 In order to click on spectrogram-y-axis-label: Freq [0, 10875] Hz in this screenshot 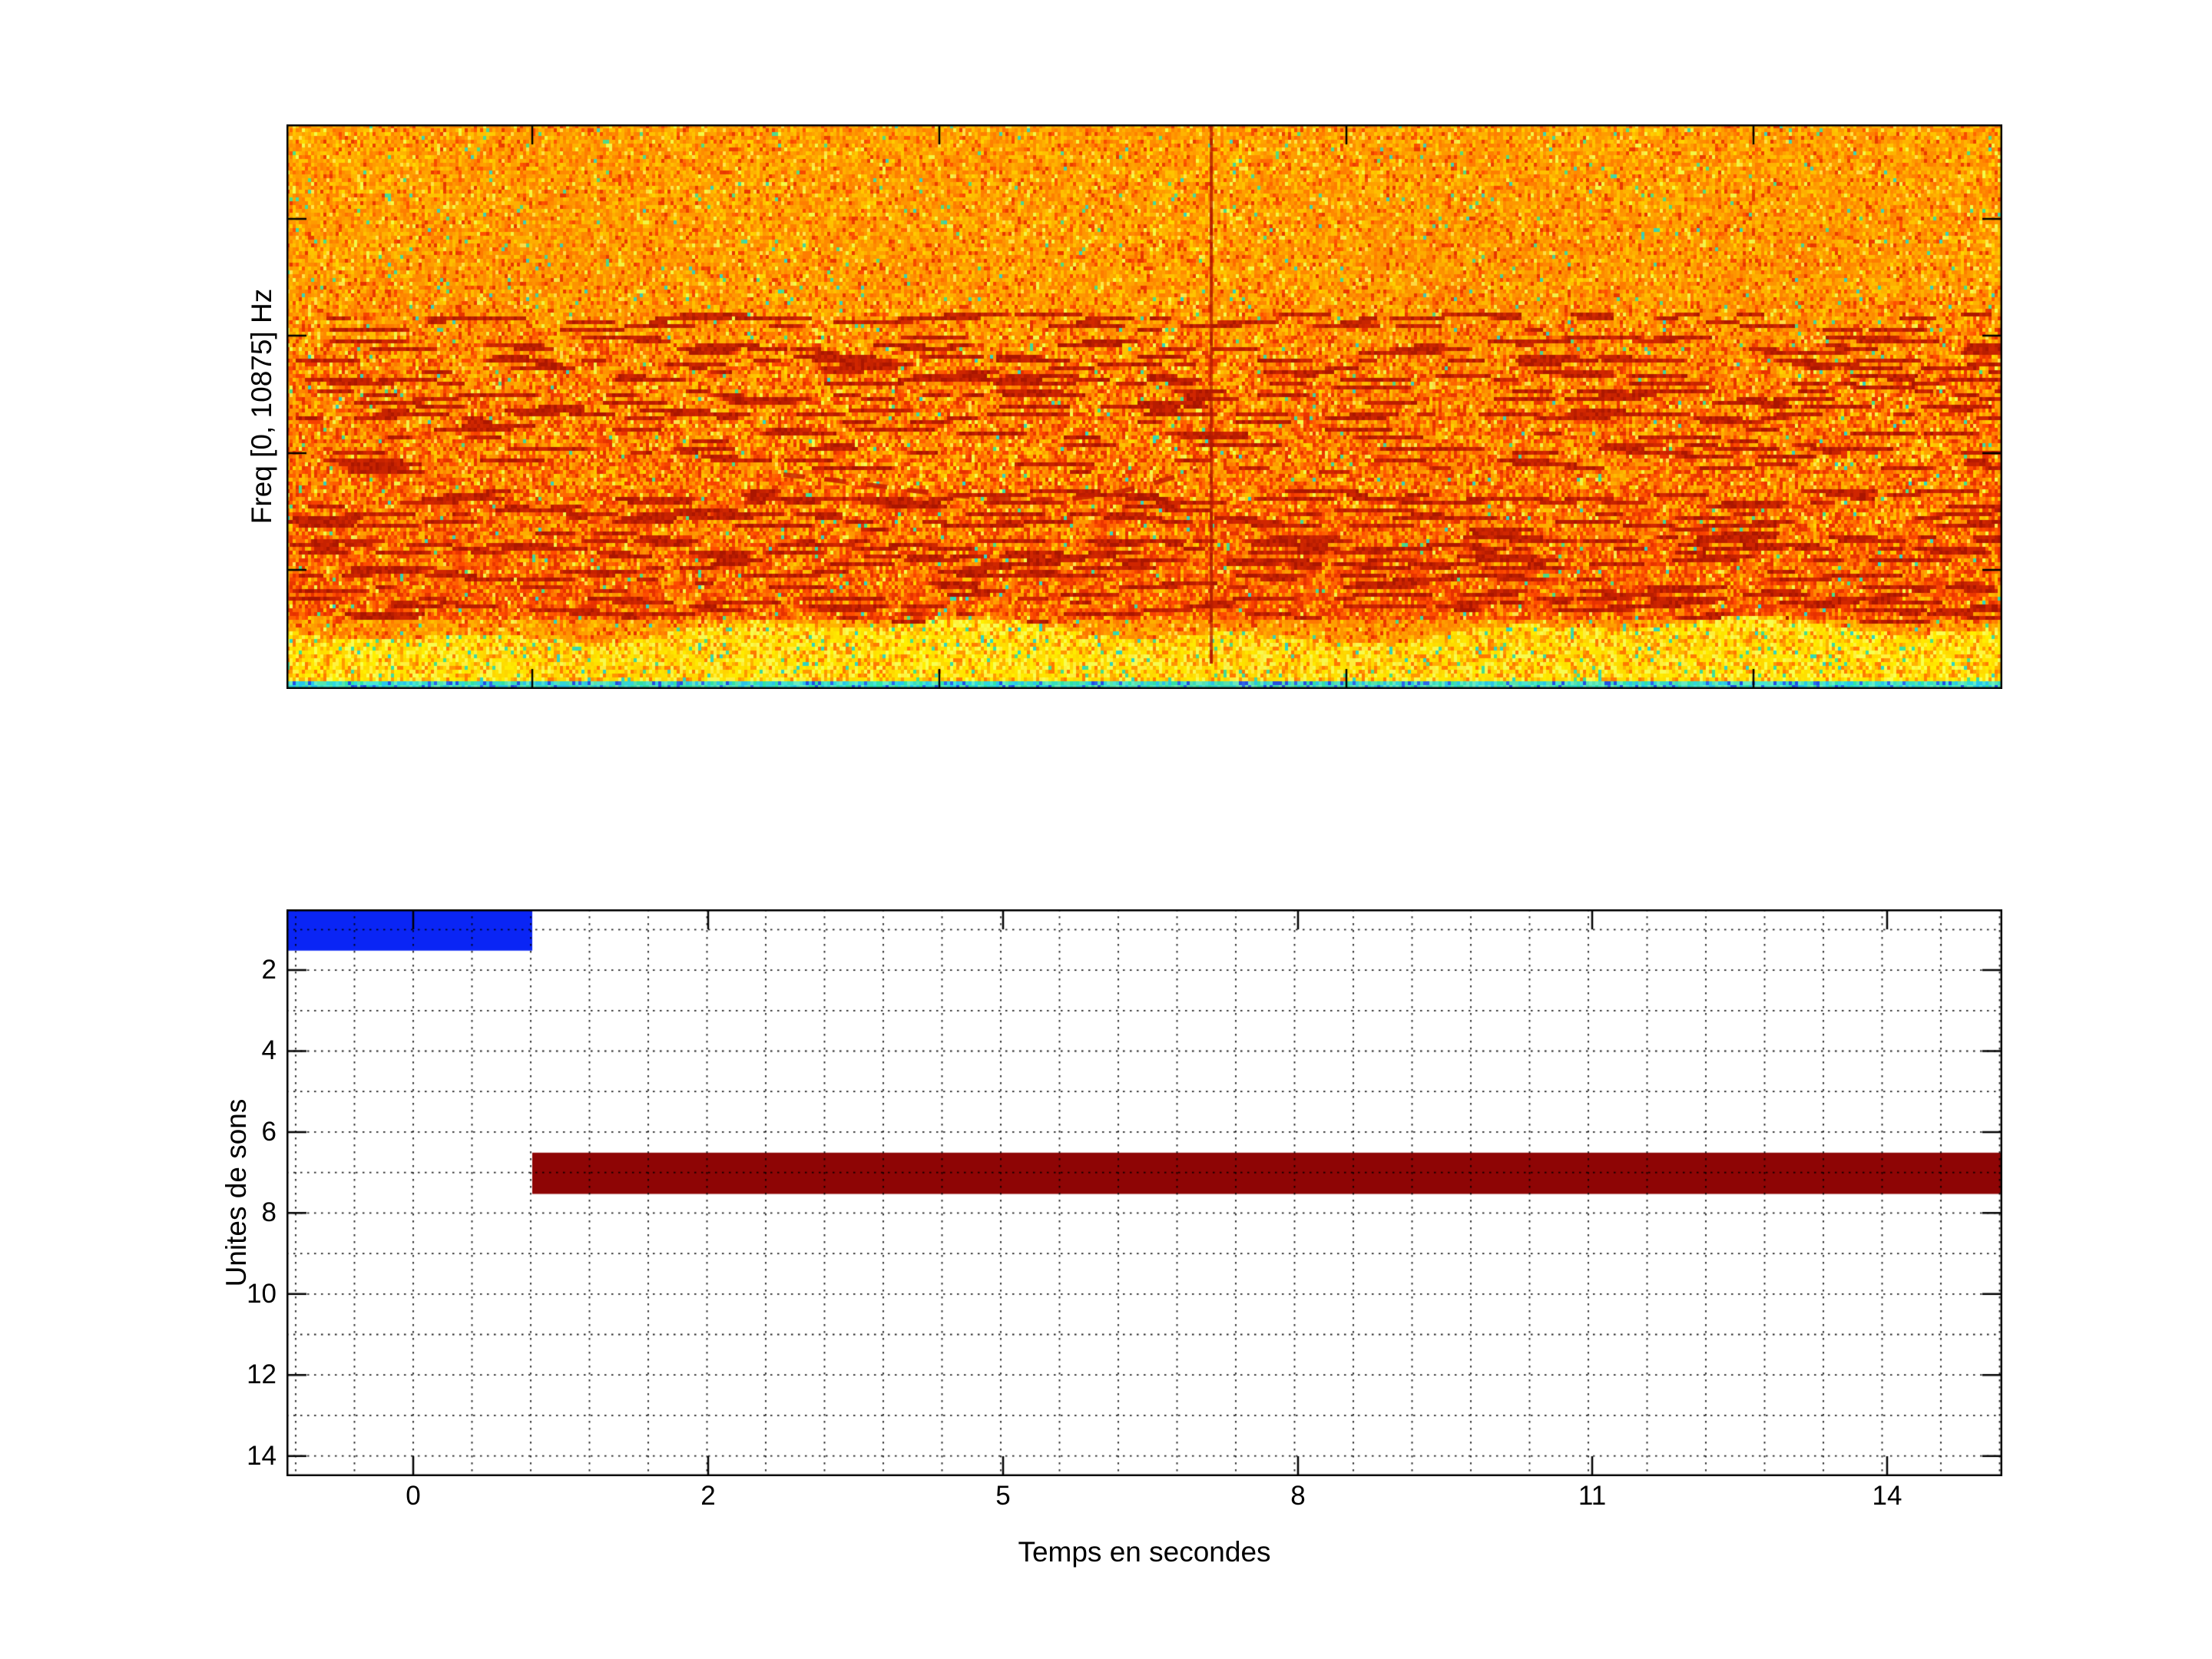, I will do `click(261, 406)`.